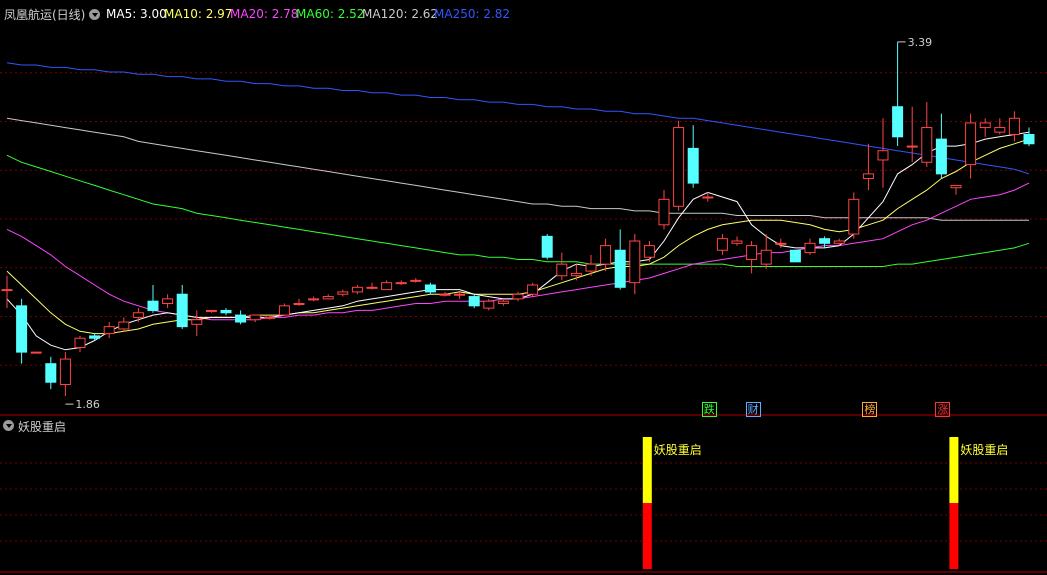 This screenshot has height=575, width=1047. I want to click on event-badge: 榜, so click(870, 409).